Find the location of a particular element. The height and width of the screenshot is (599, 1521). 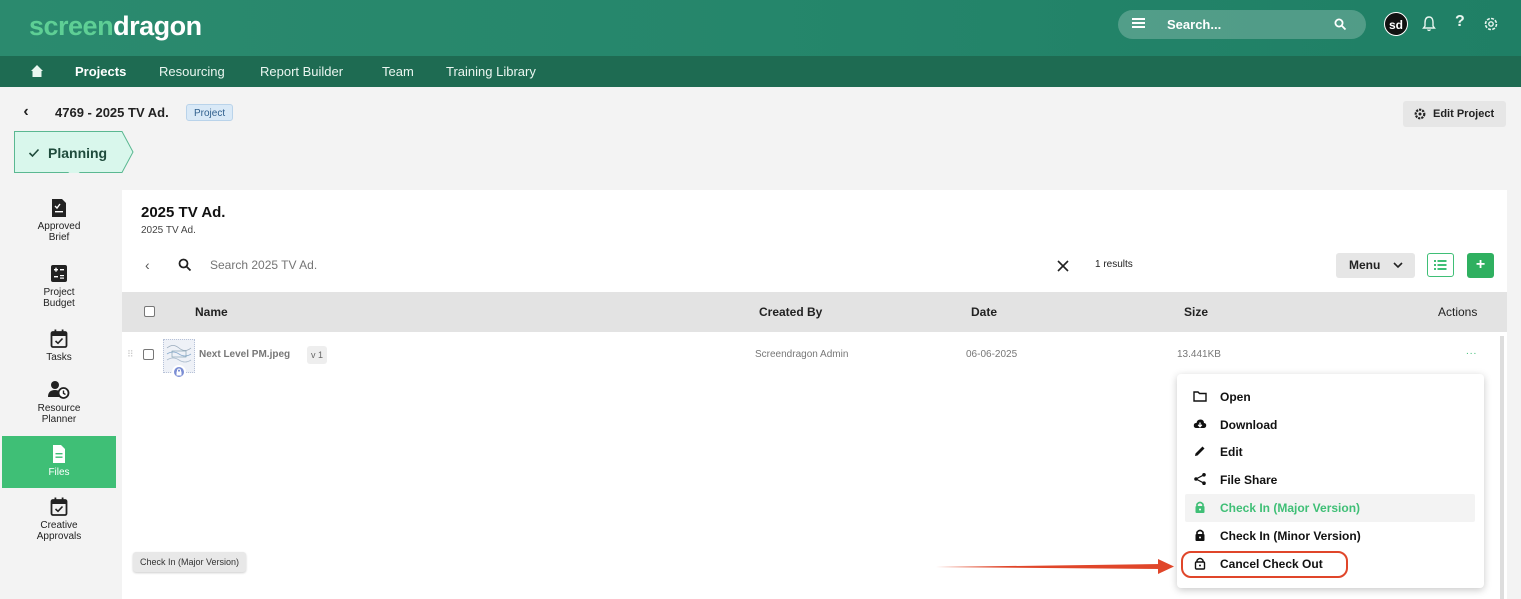

menu-item-download: Download is located at coordinates (1330, 425).